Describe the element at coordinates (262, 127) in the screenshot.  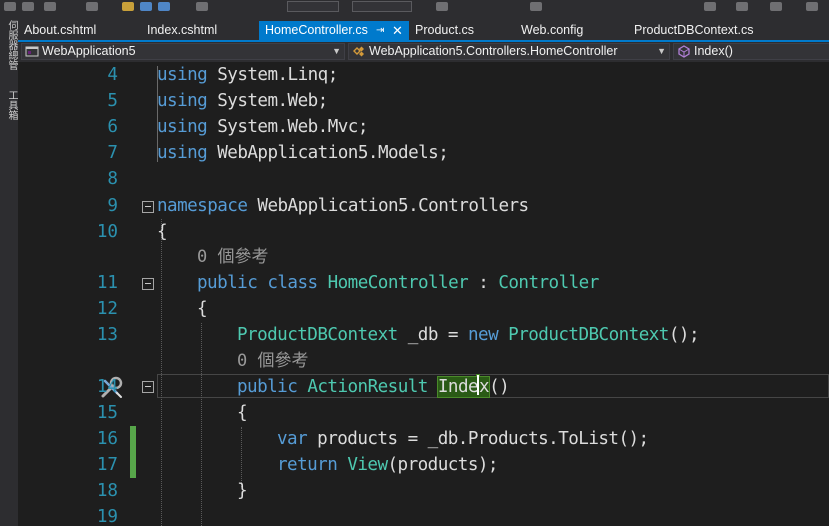
I see `code-line: using System.Web.Mvc;` at that location.